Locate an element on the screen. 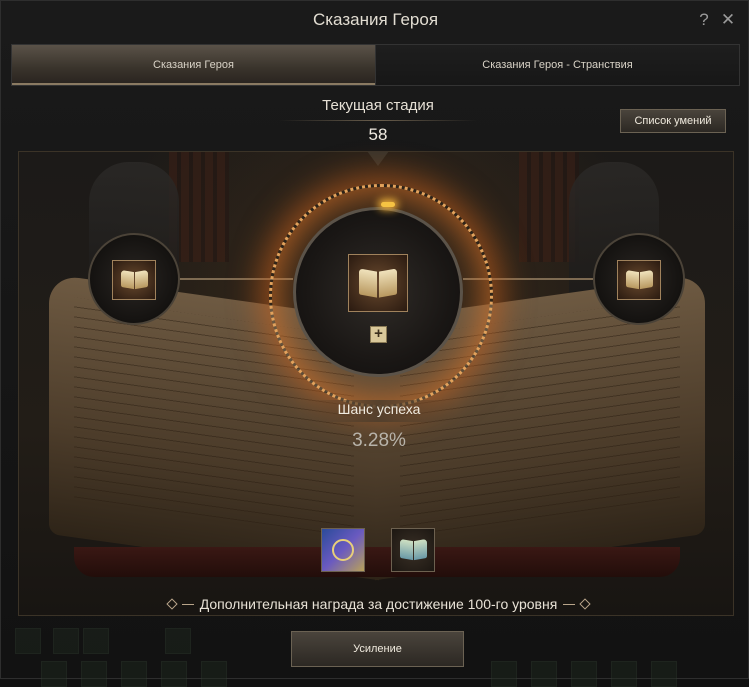 The height and width of the screenshot is (687, 749). help-icon: ? is located at coordinates (704, 20).